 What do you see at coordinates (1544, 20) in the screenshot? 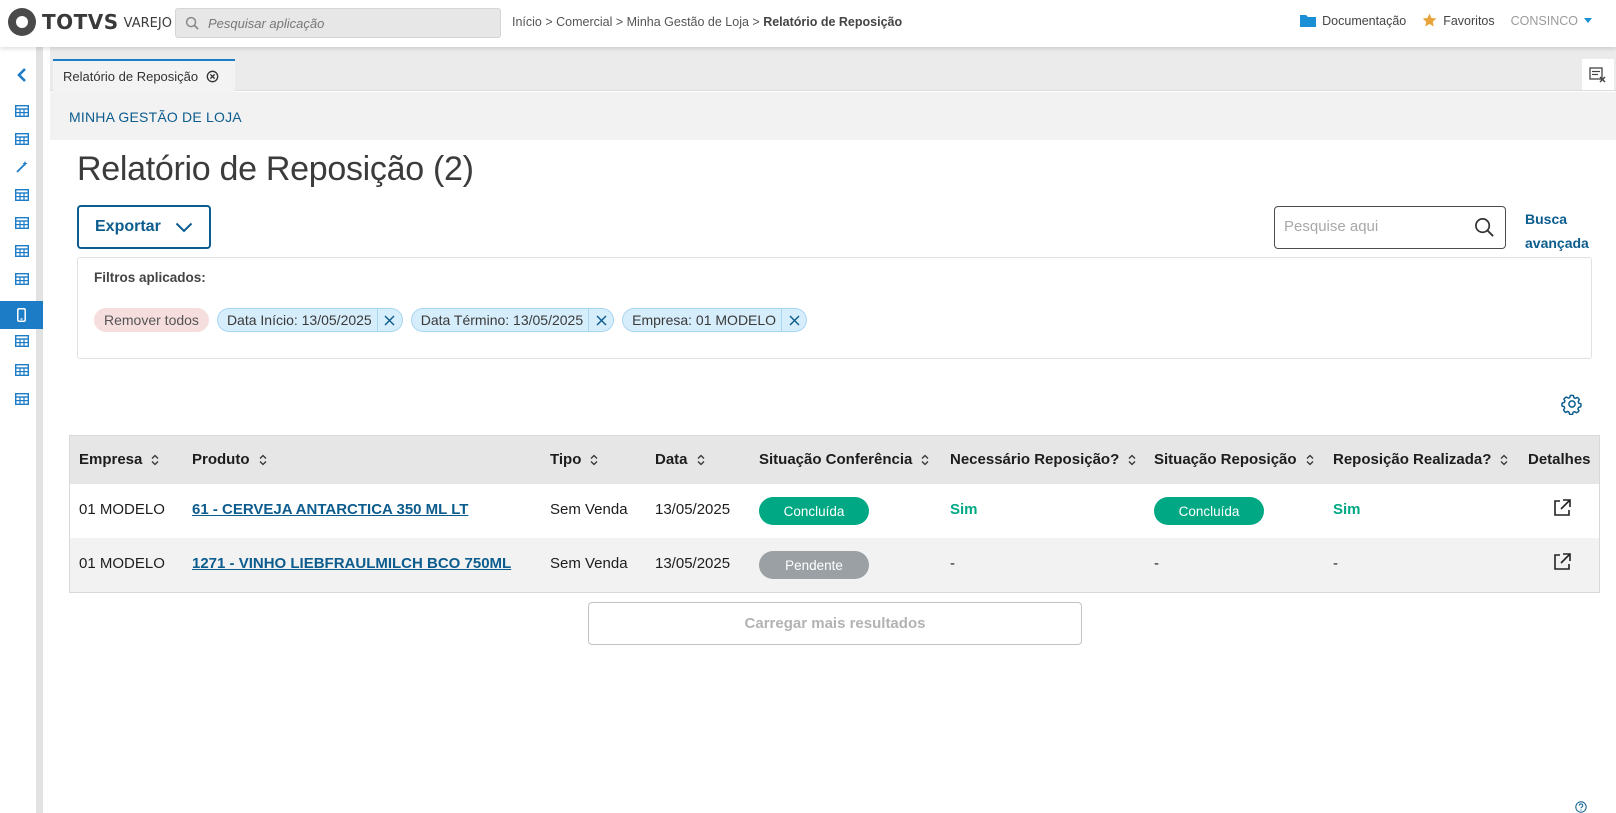
I see `user-name: CONSINCO` at bounding box center [1544, 20].